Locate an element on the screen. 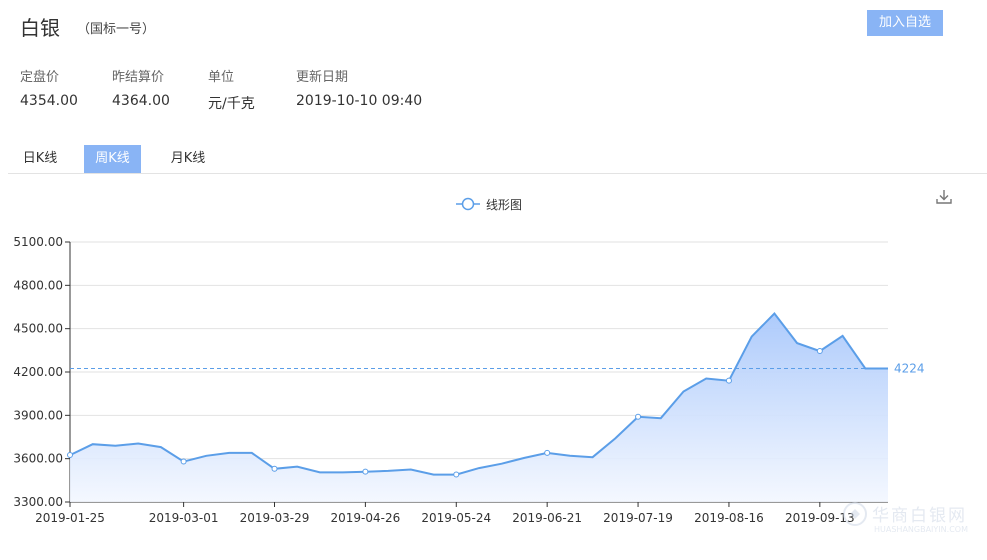 The image size is (987, 560). y-tick-label: 4500.00 is located at coordinates (38, 329).